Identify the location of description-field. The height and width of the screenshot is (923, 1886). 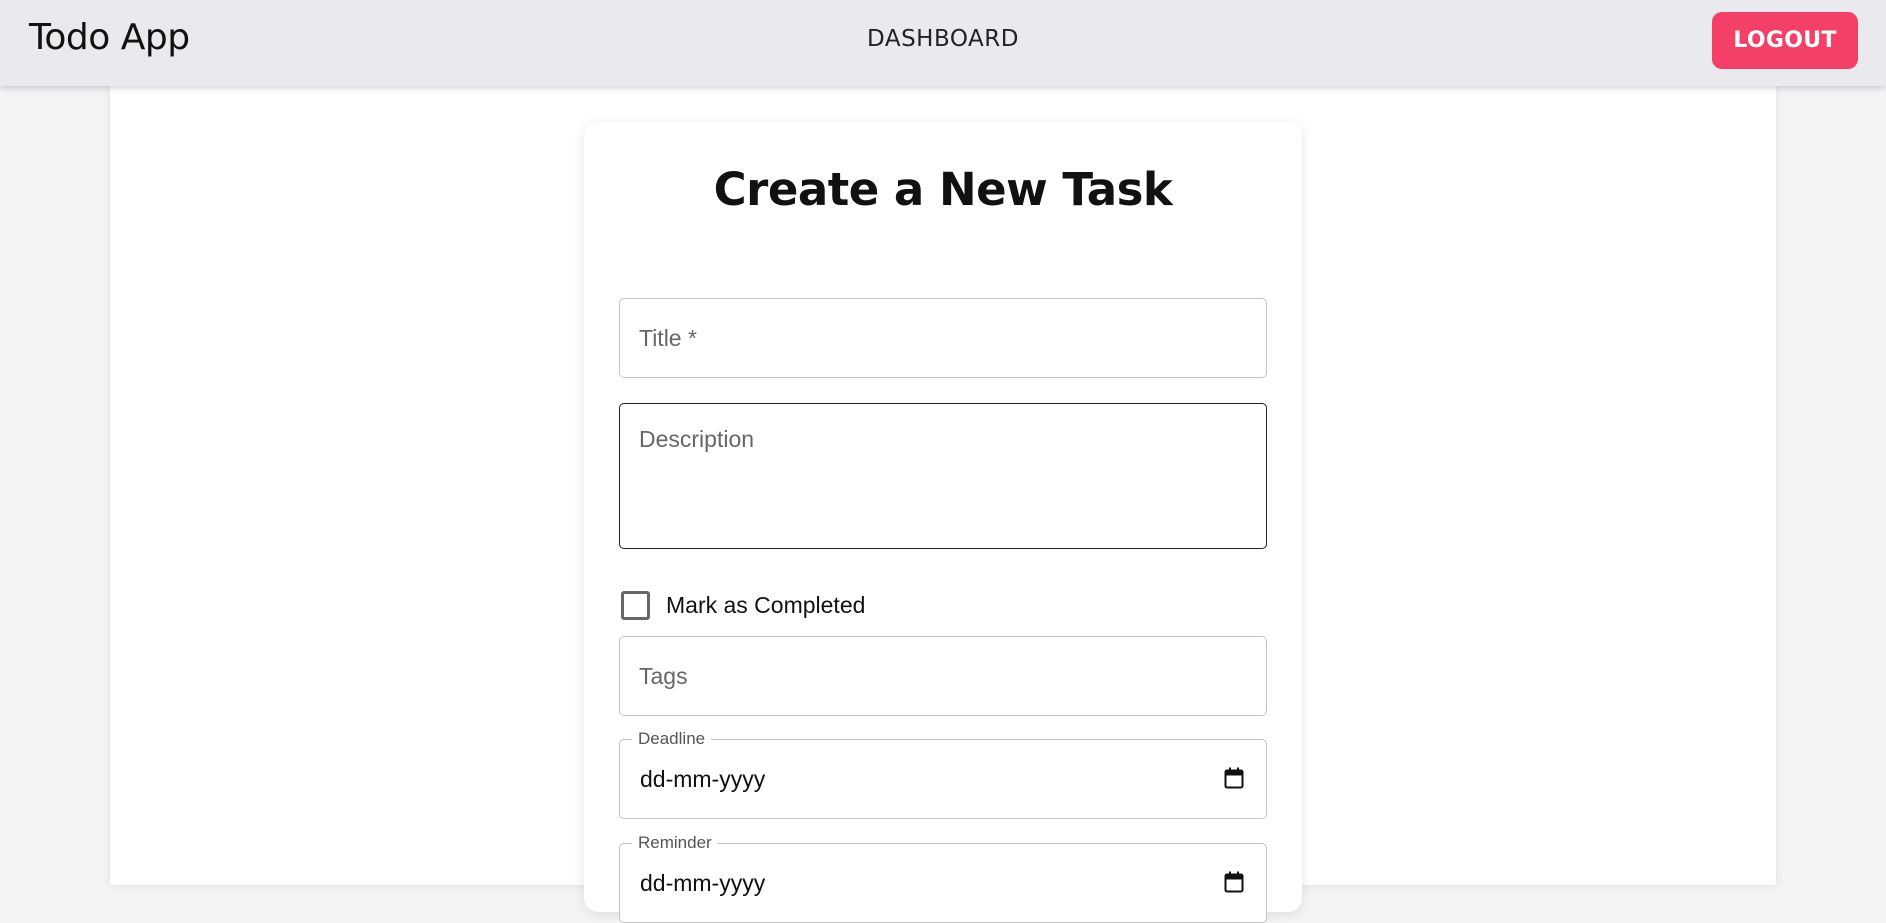
(943, 476).